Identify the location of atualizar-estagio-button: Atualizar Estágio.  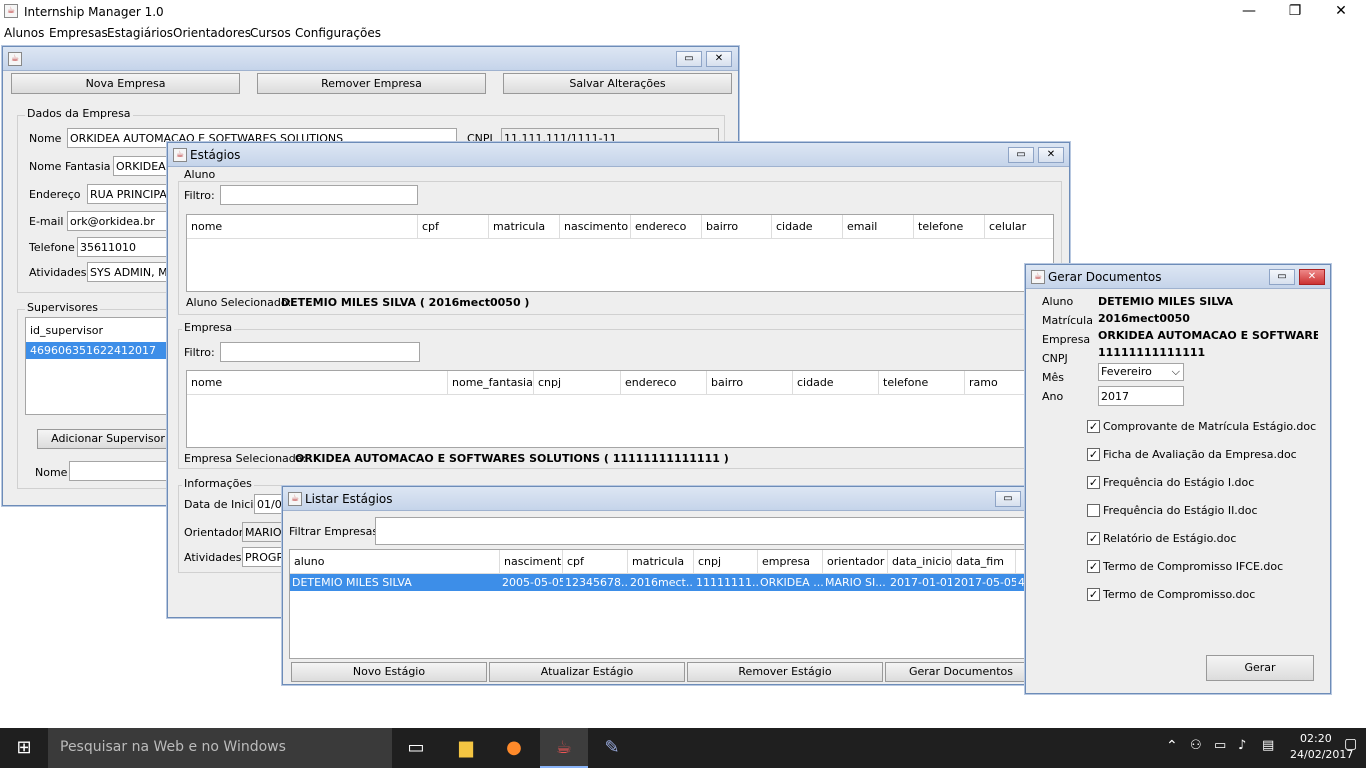
(587, 672).